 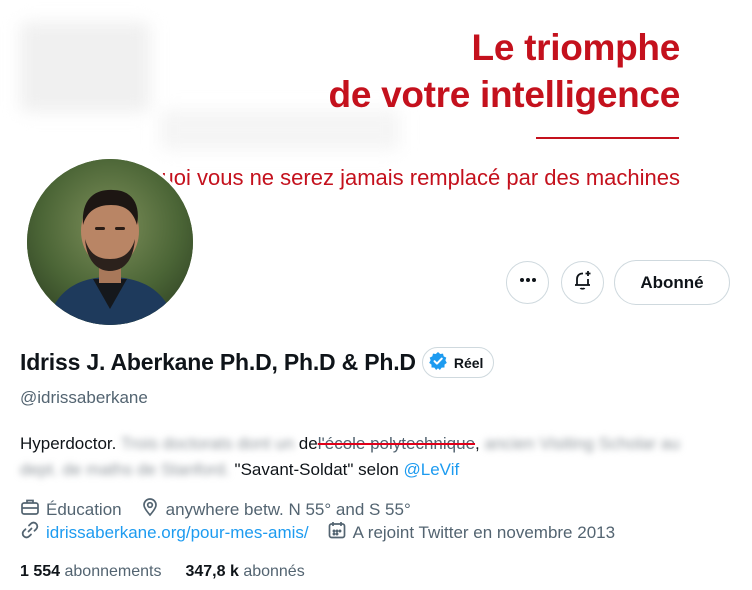 What do you see at coordinates (110, 242) in the screenshot?
I see `avatar` at bounding box center [110, 242].